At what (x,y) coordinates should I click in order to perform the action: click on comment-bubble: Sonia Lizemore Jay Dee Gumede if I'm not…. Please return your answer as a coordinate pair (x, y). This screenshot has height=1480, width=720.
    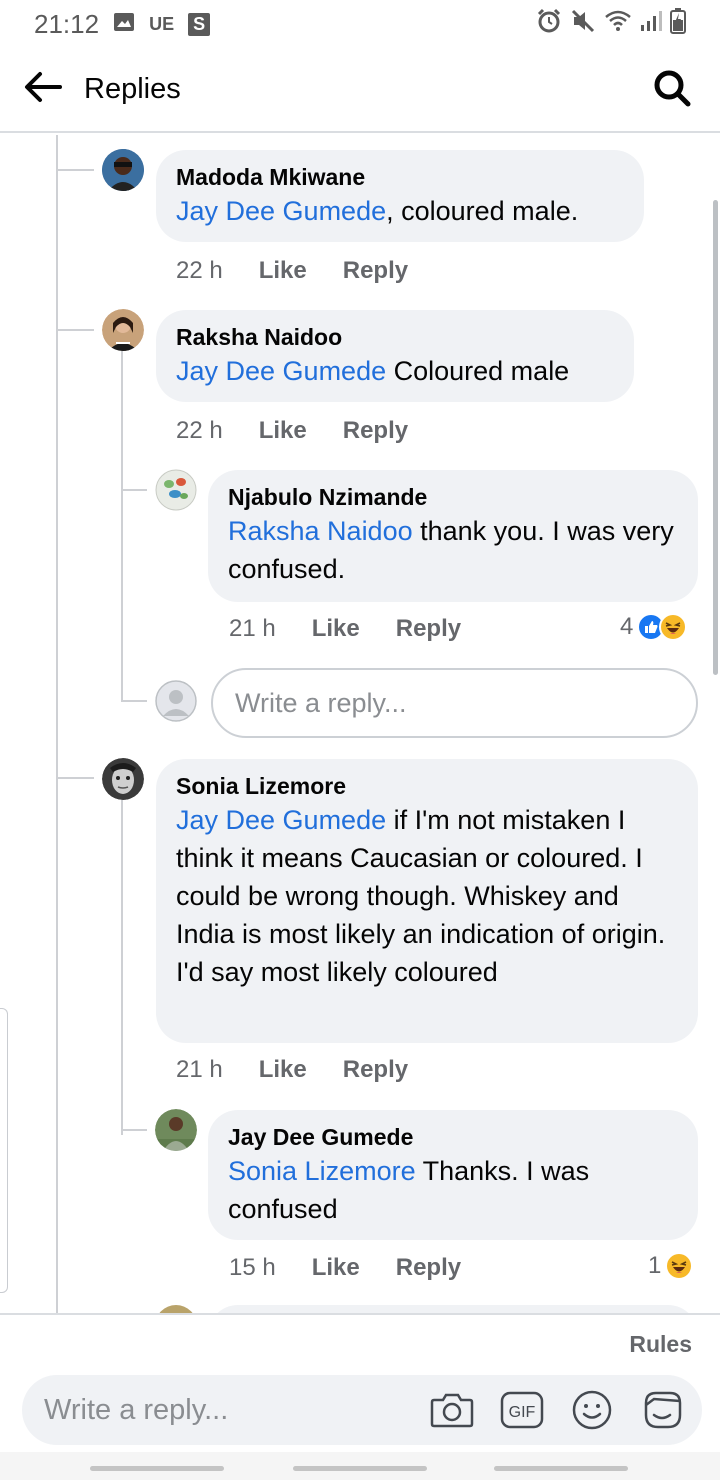
    Looking at the image, I should click on (427, 901).